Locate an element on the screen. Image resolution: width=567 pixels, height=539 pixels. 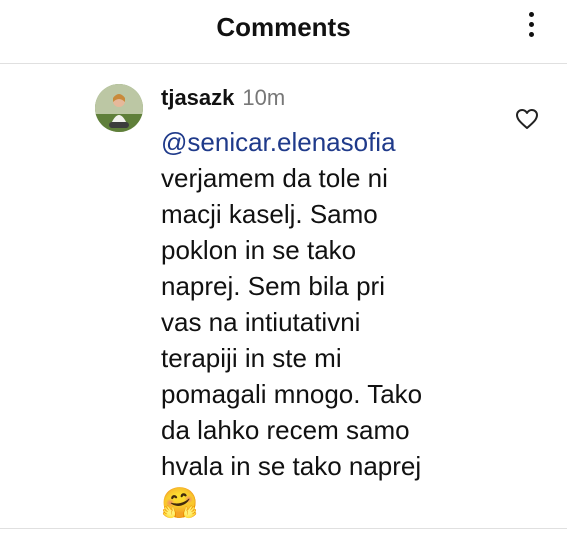
more-vertical-icon is located at coordinates (531, 28).